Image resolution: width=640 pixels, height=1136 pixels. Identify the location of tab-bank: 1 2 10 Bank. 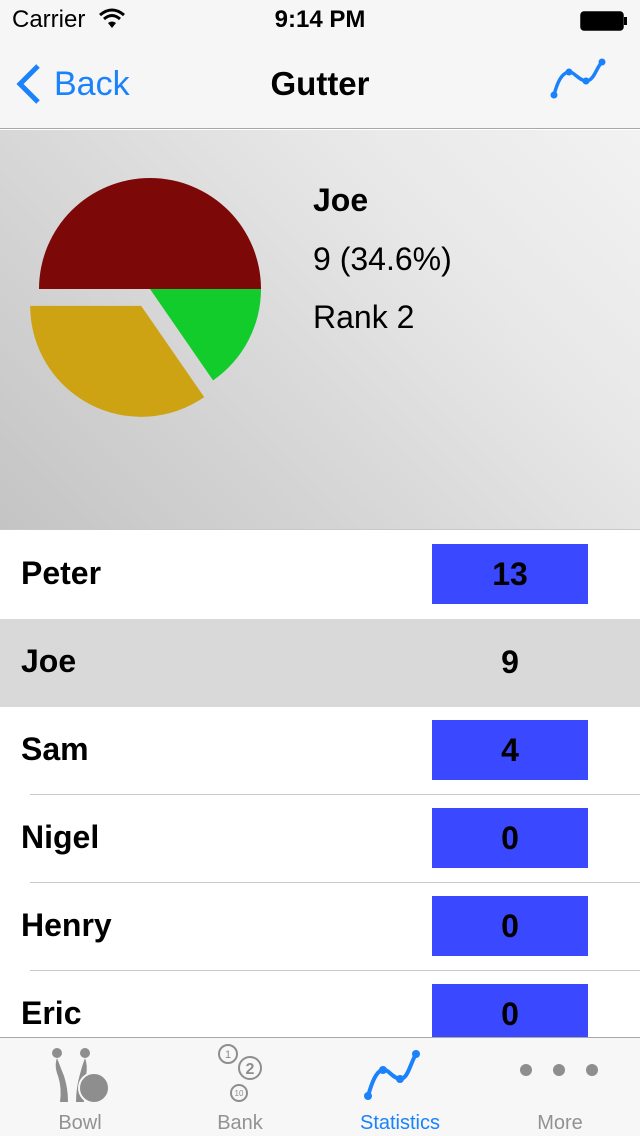
(240, 1087).